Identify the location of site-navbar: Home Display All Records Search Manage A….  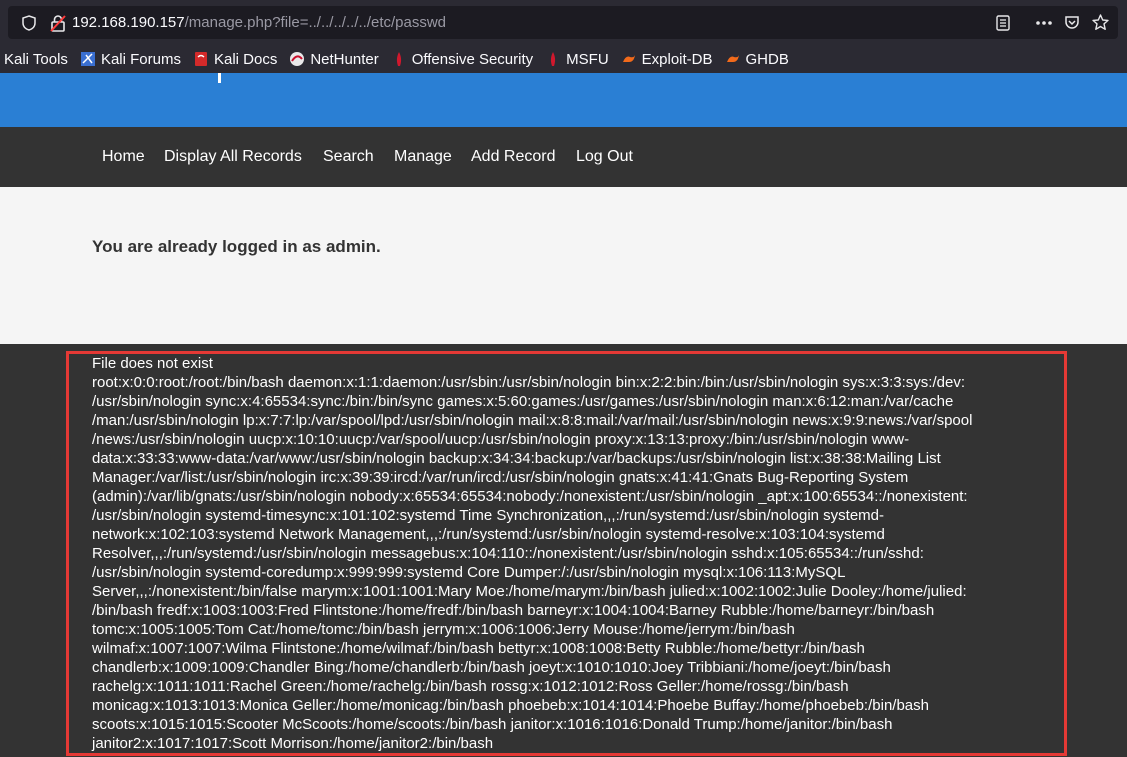
(563, 157).